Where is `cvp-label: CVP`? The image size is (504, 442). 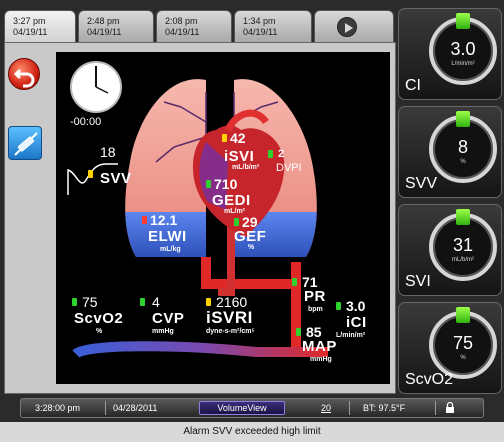
cvp-label: CVP is located at coordinates (168, 318).